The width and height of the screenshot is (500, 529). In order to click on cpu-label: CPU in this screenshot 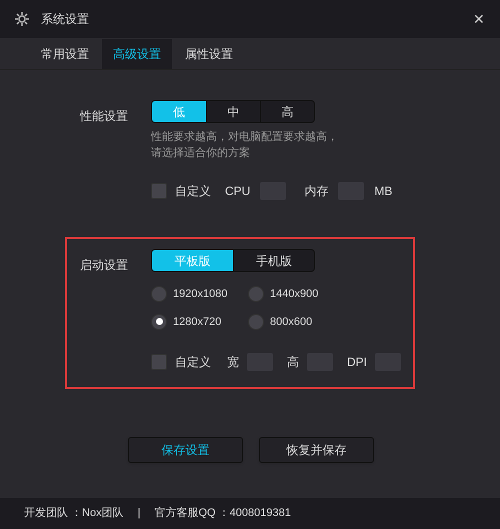, I will do `click(237, 191)`.